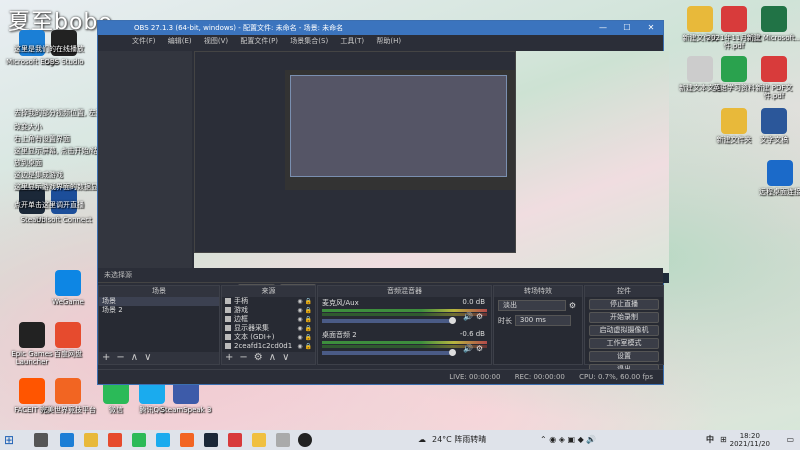  What do you see at coordinates (263, 346) in the screenshot?
I see `source-label: 2ceafd1c2cd0d1` at bounding box center [263, 346].